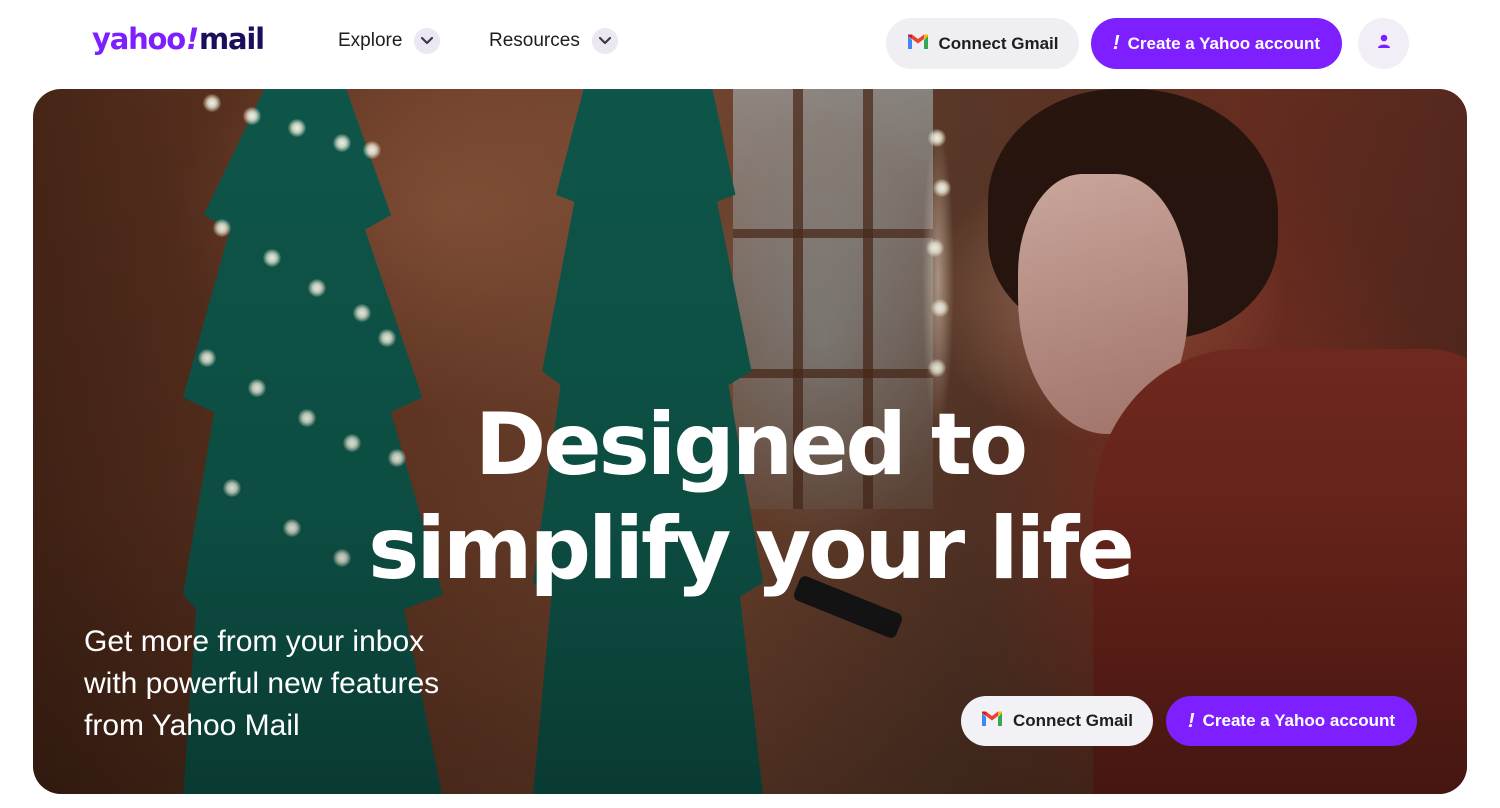 Image resolution: width=1500 pixels, height=808 pixels. Describe the element at coordinates (192, 725) in the screenshot. I see `hero-subtext-line: from Yahoo Mail` at that location.